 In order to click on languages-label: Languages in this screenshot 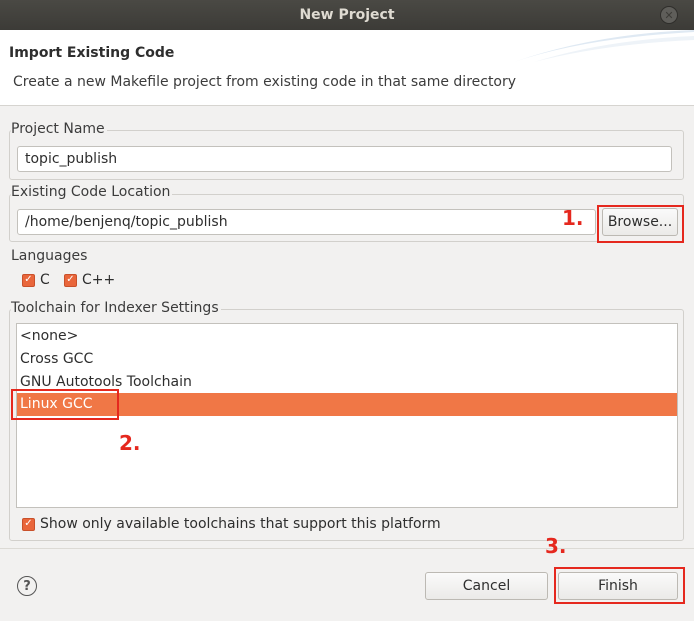, I will do `click(50, 256)`.